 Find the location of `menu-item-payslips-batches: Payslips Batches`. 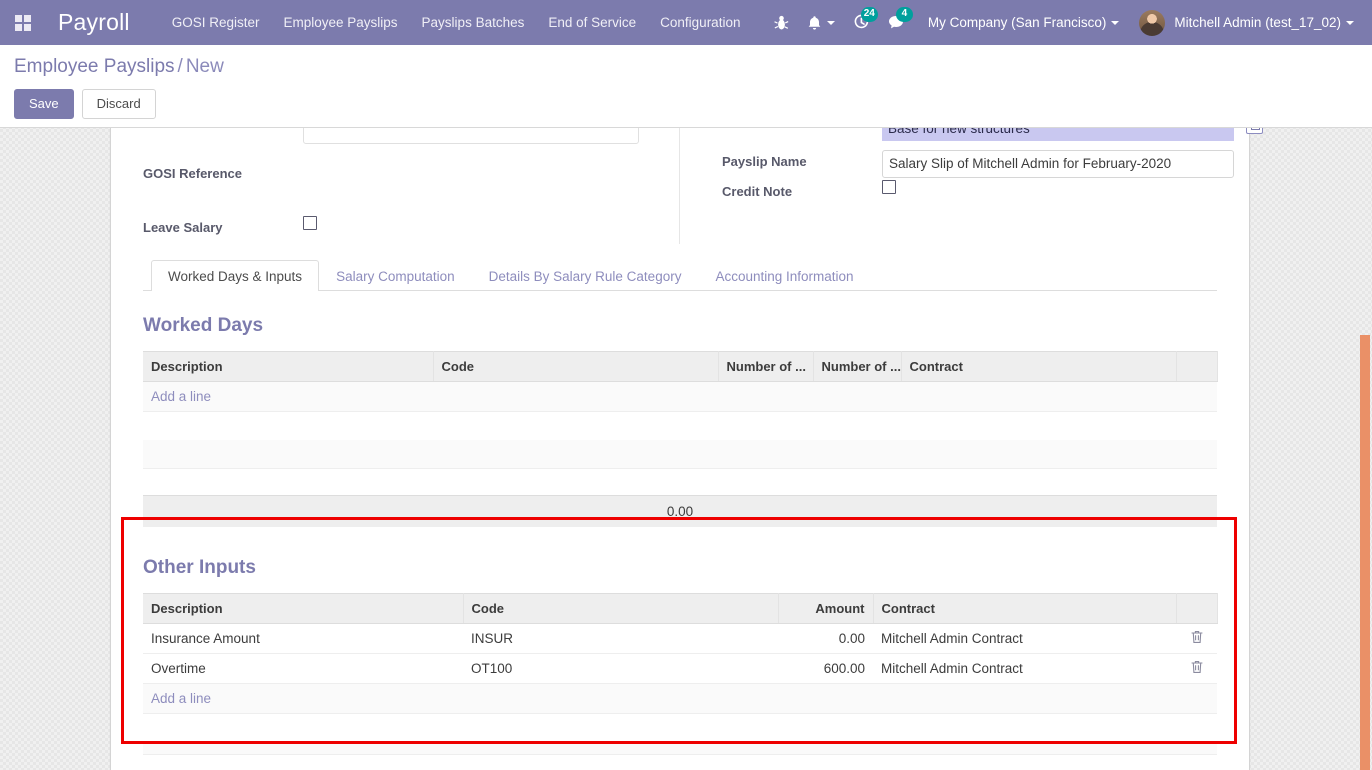

menu-item-payslips-batches: Payslips Batches is located at coordinates (473, 22).